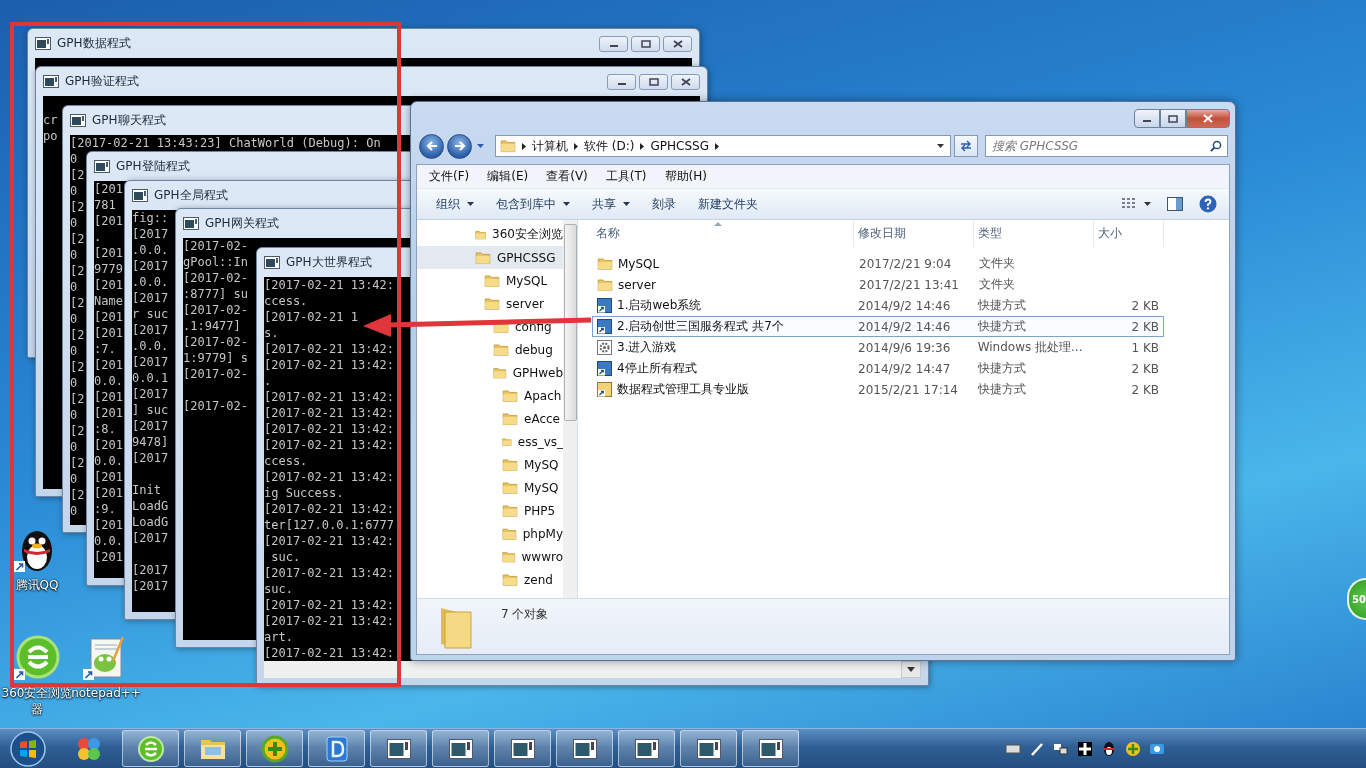 The image size is (1366, 768). I want to click on tree-item: eAcce, so click(490, 418).